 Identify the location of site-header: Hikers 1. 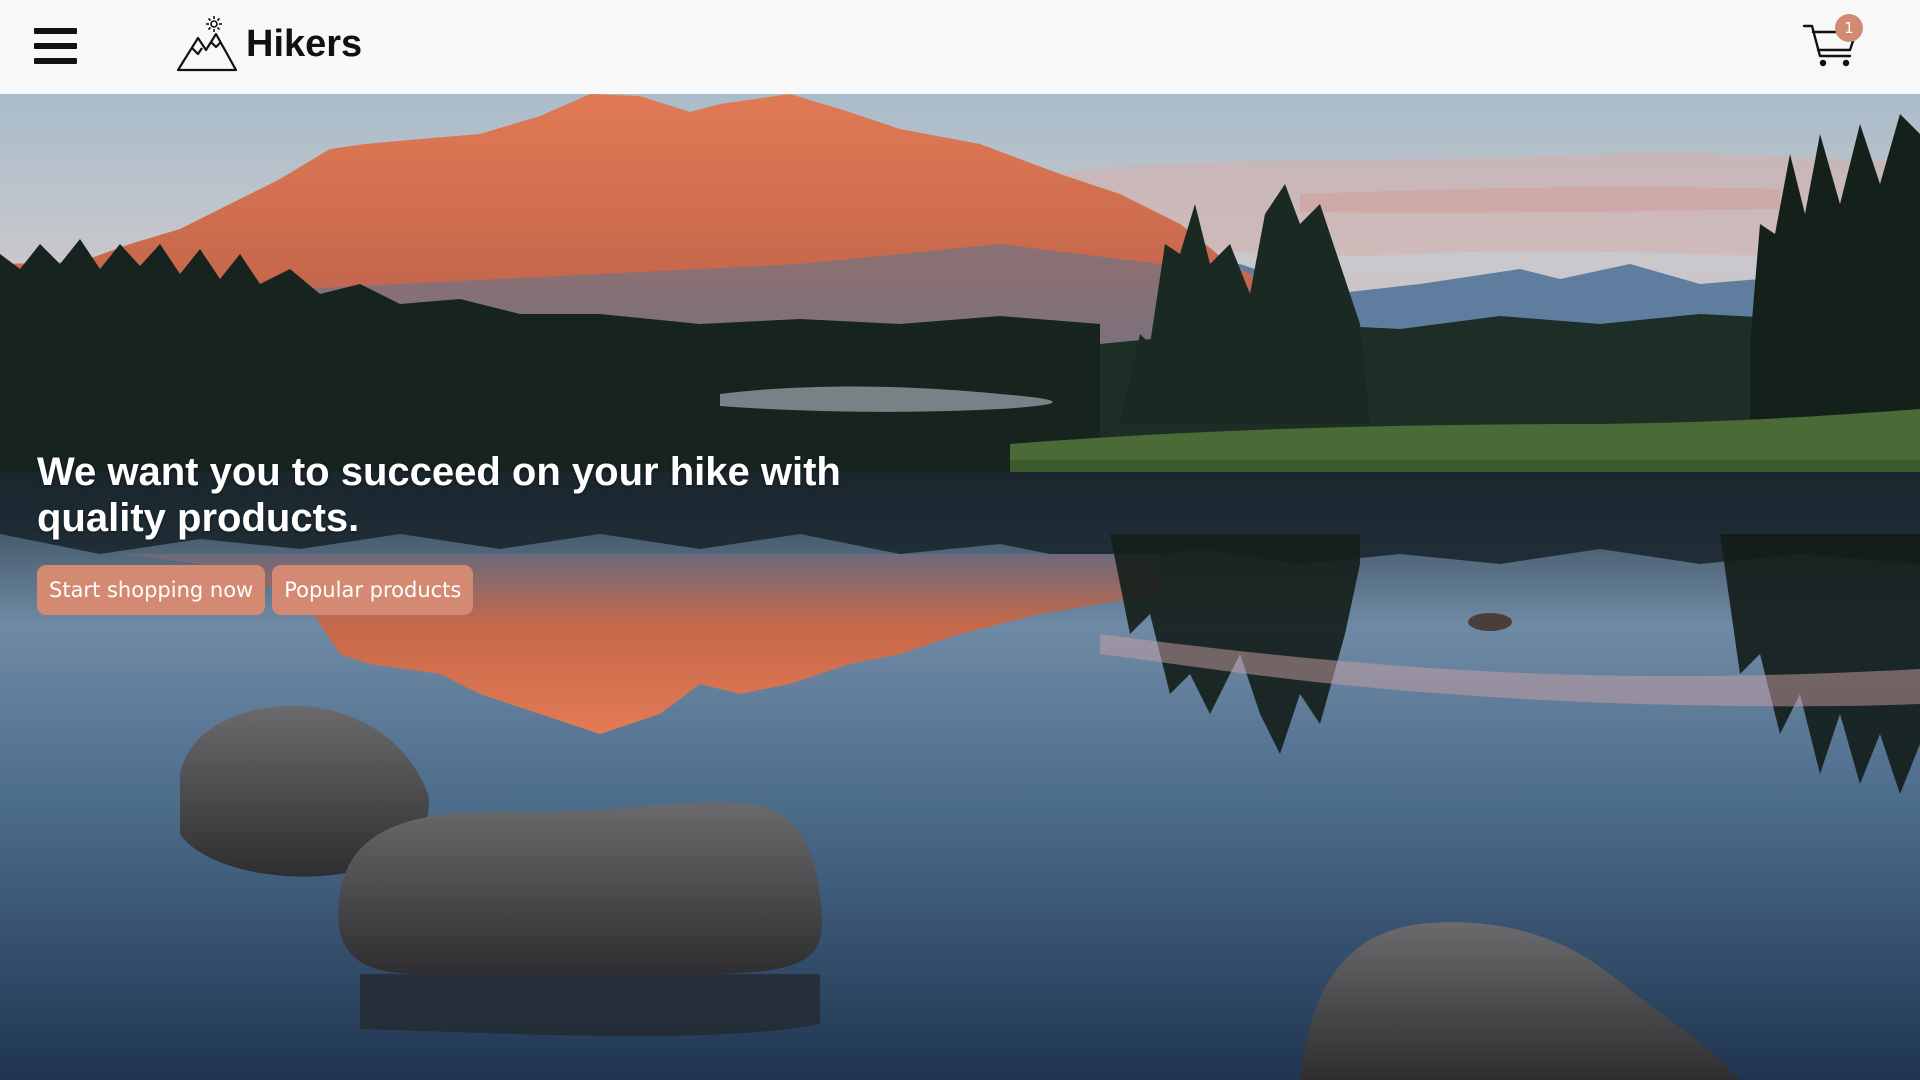
(960, 47).